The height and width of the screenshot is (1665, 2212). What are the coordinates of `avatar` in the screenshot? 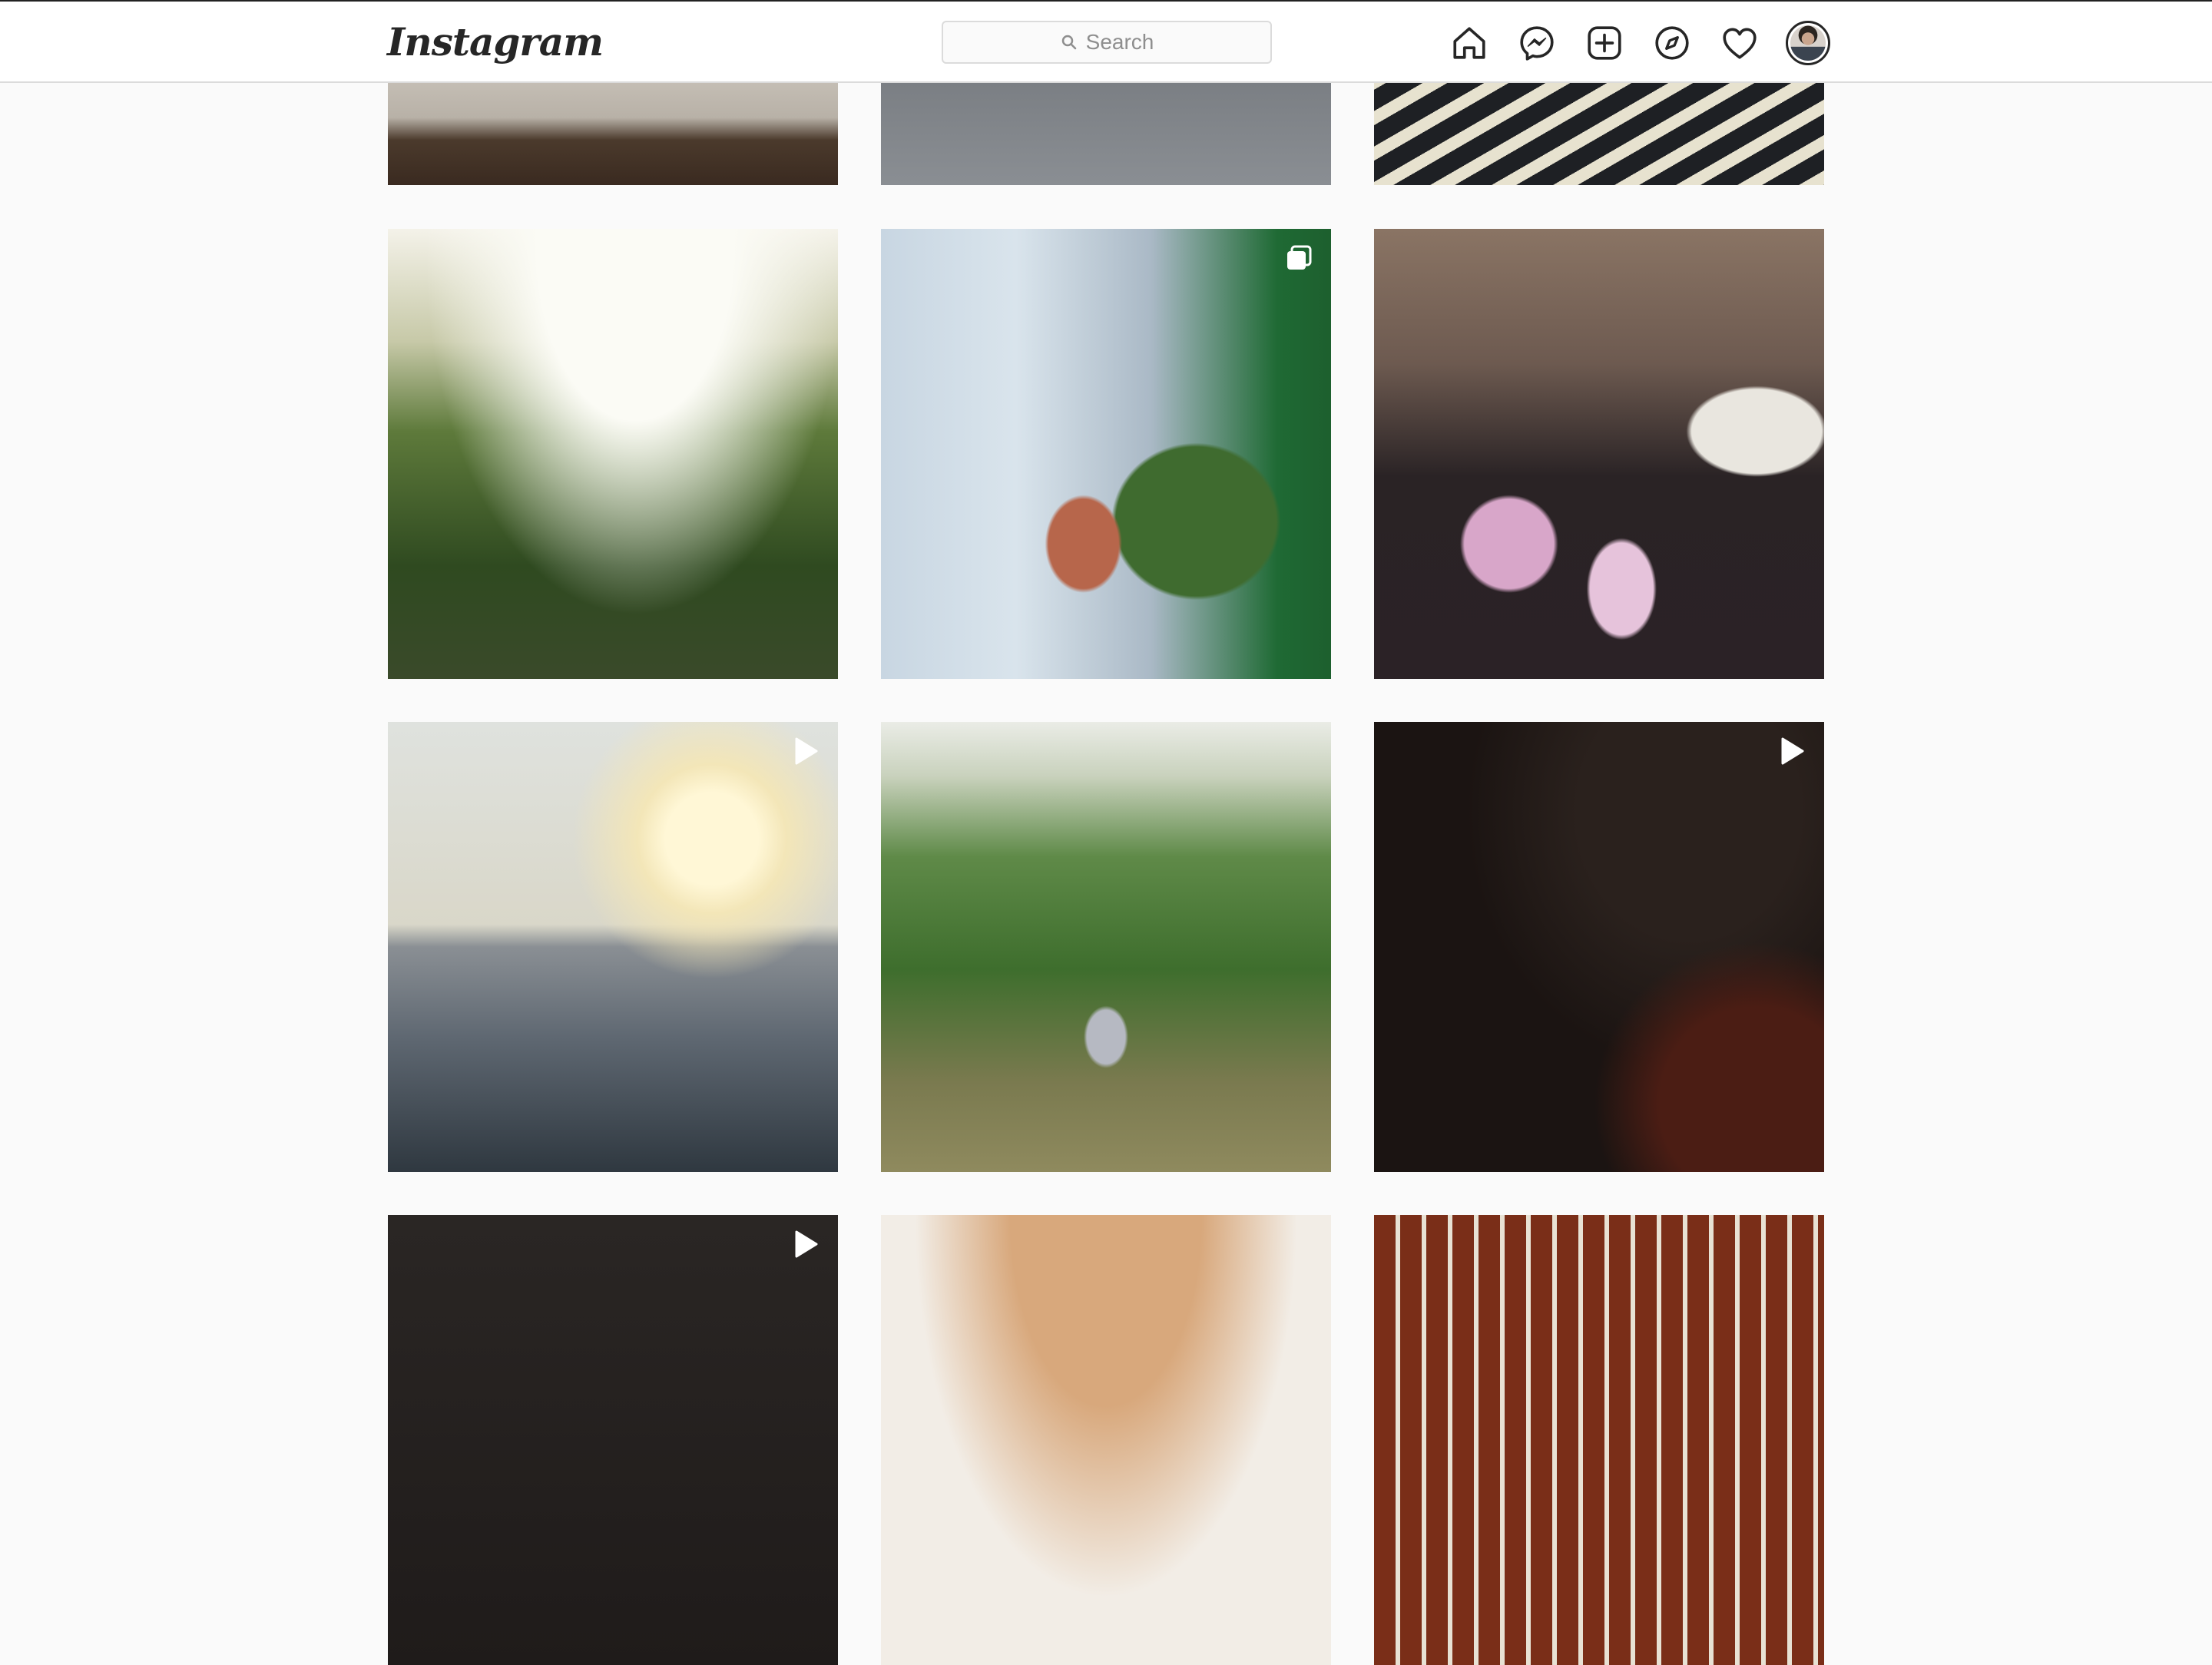 It's located at (1808, 43).